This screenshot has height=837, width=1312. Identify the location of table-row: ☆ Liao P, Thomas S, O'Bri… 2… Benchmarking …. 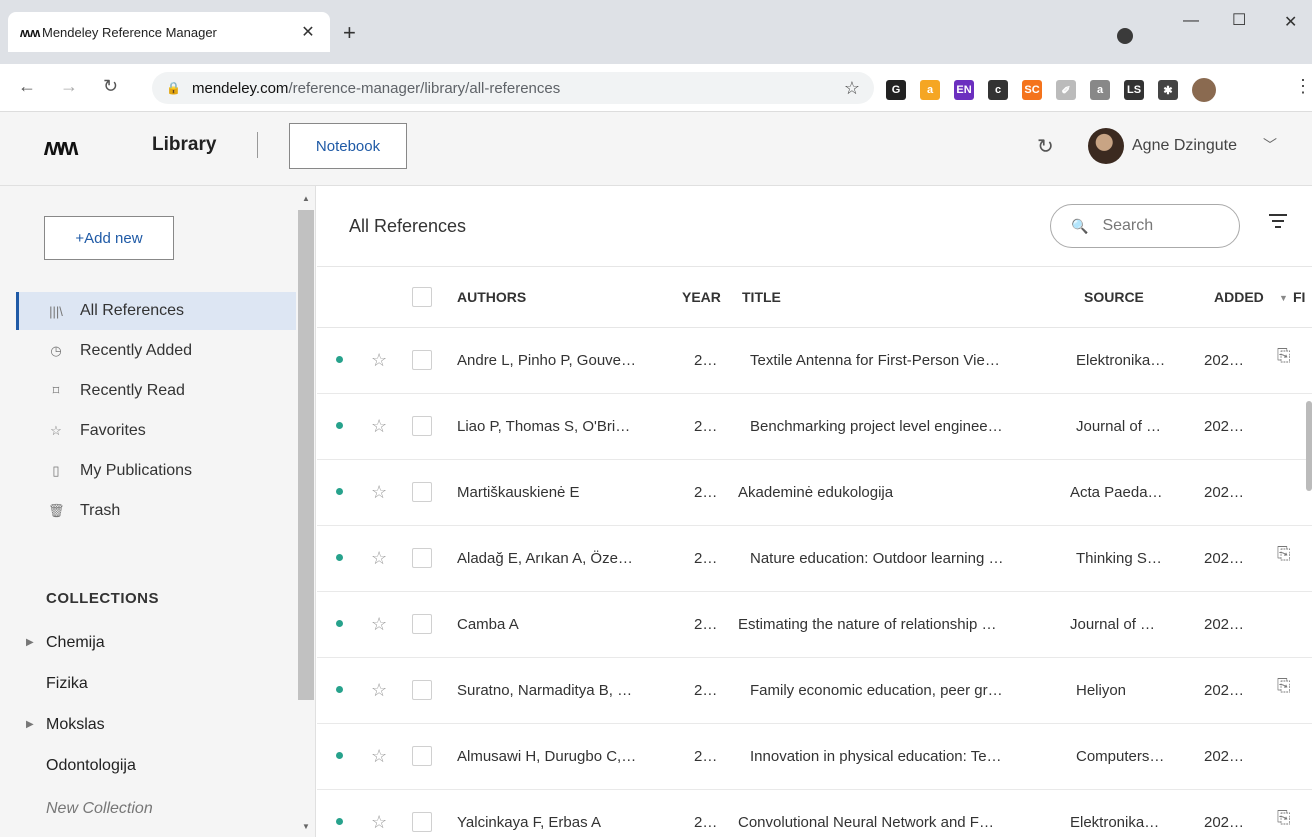
(814, 427).